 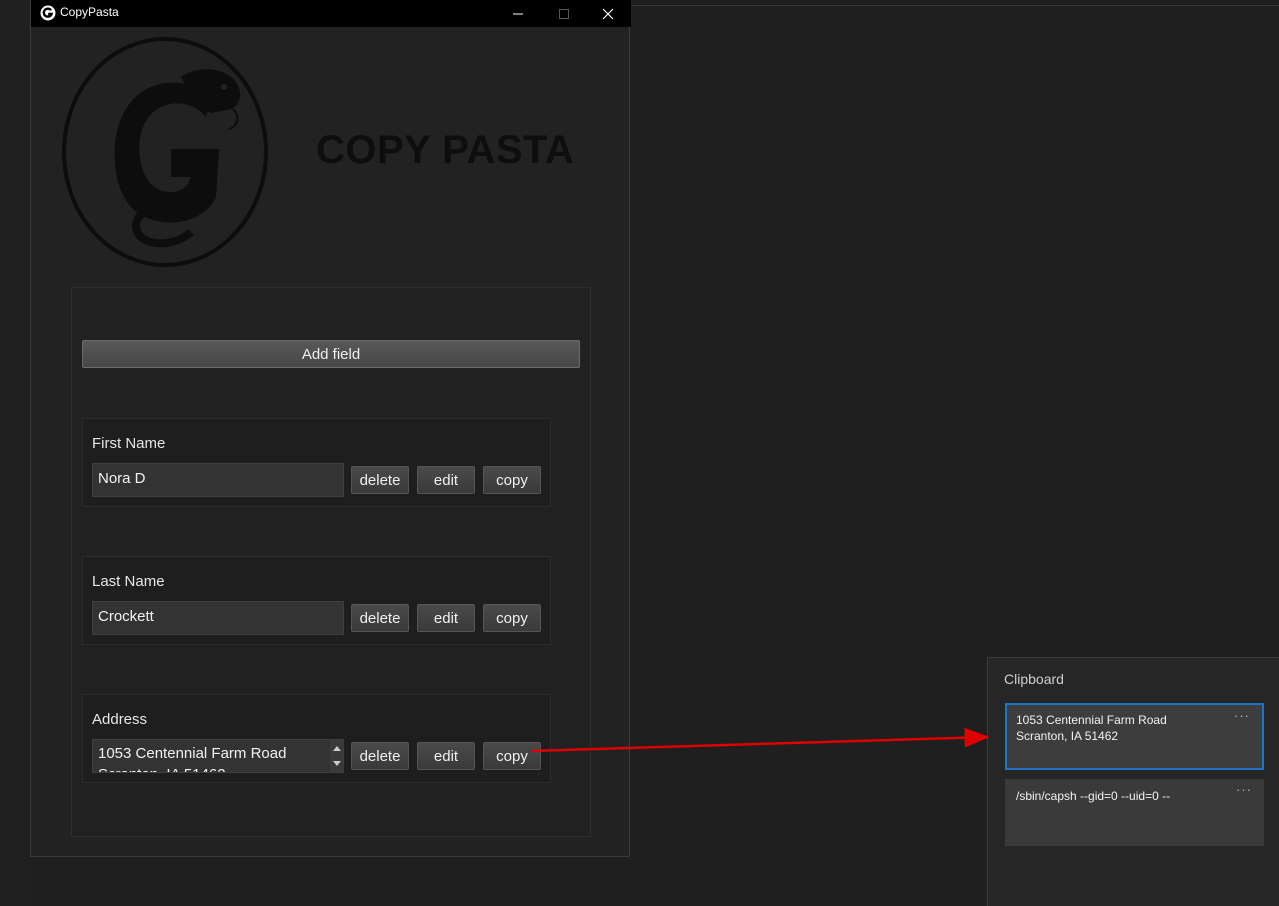 I want to click on field-card-first-name: First Name Nora D delete edit copy, so click(x=316, y=462).